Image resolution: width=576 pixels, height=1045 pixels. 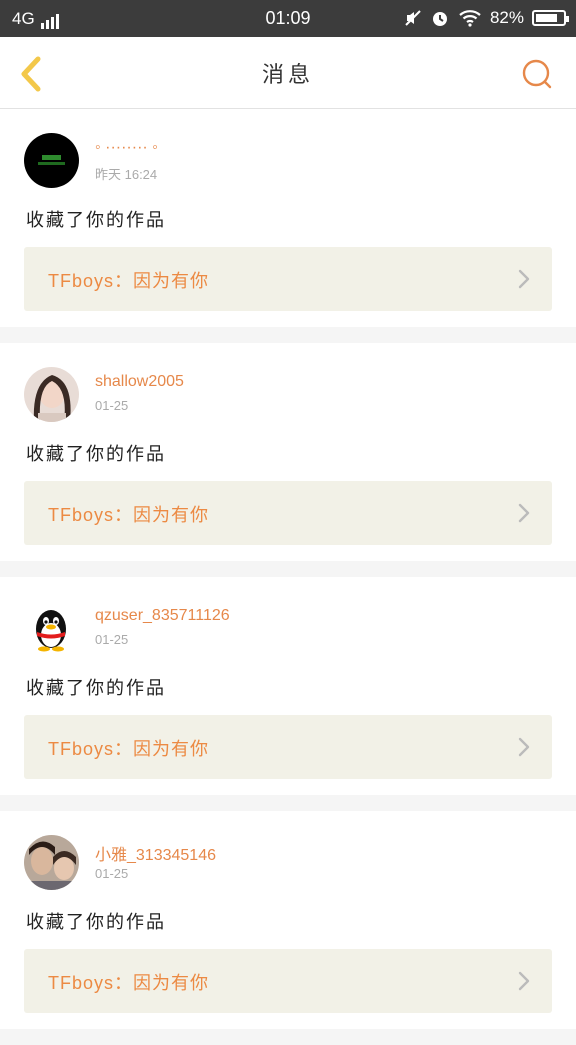 I want to click on timestamp: 昨天 16:24, so click(x=126, y=174).